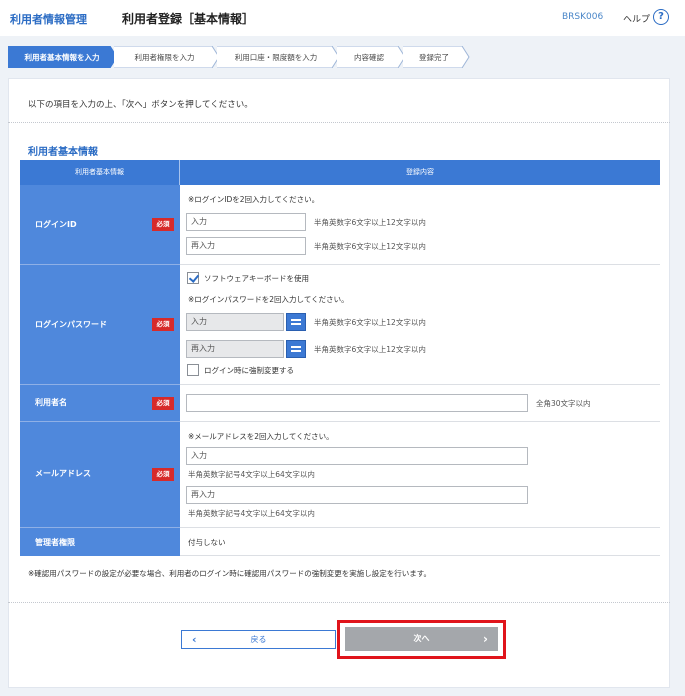 The height and width of the screenshot is (696, 685). Describe the element at coordinates (268, 299) in the screenshot. I see `password-note: ※ログインパスワードを2回入力してください。` at that location.